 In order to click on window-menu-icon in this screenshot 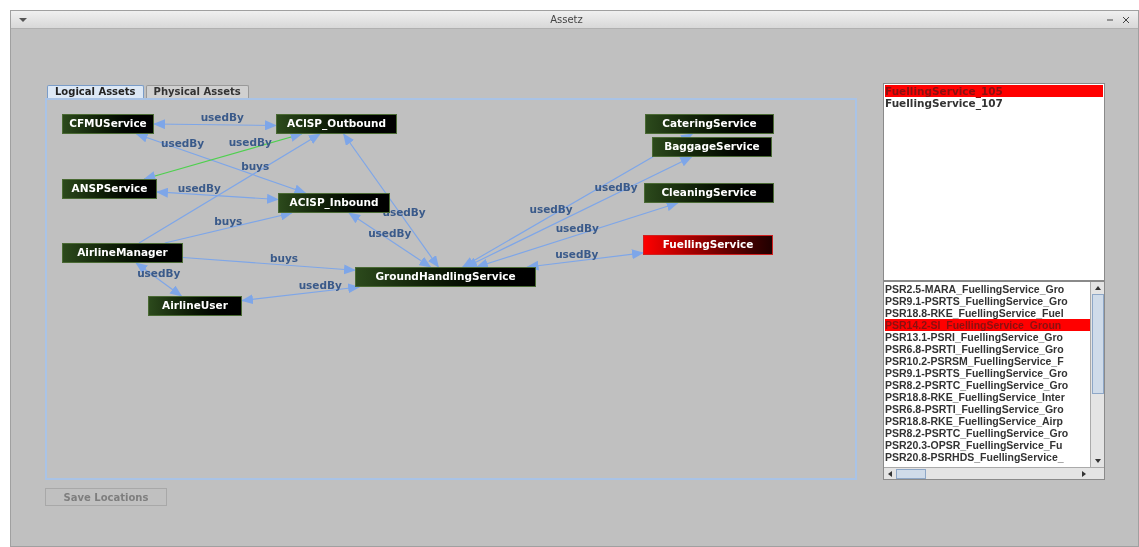, I will do `click(23, 19)`.